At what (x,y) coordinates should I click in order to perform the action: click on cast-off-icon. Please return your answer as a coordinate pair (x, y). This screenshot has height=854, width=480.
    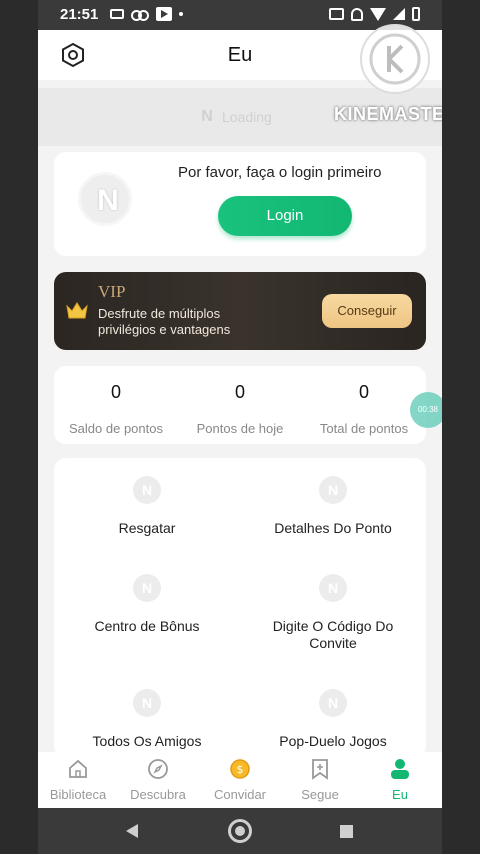
    Looking at the image, I should click on (336, 14).